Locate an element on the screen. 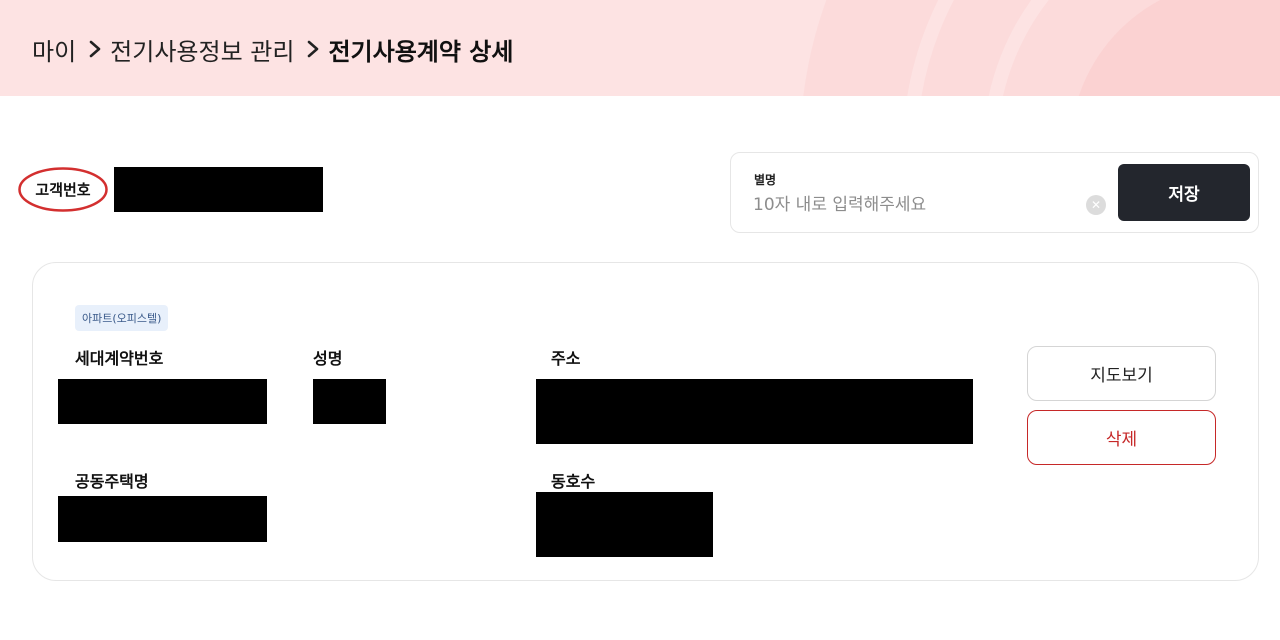  customer-number-label: 고객번호 is located at coordinates (63, 190).